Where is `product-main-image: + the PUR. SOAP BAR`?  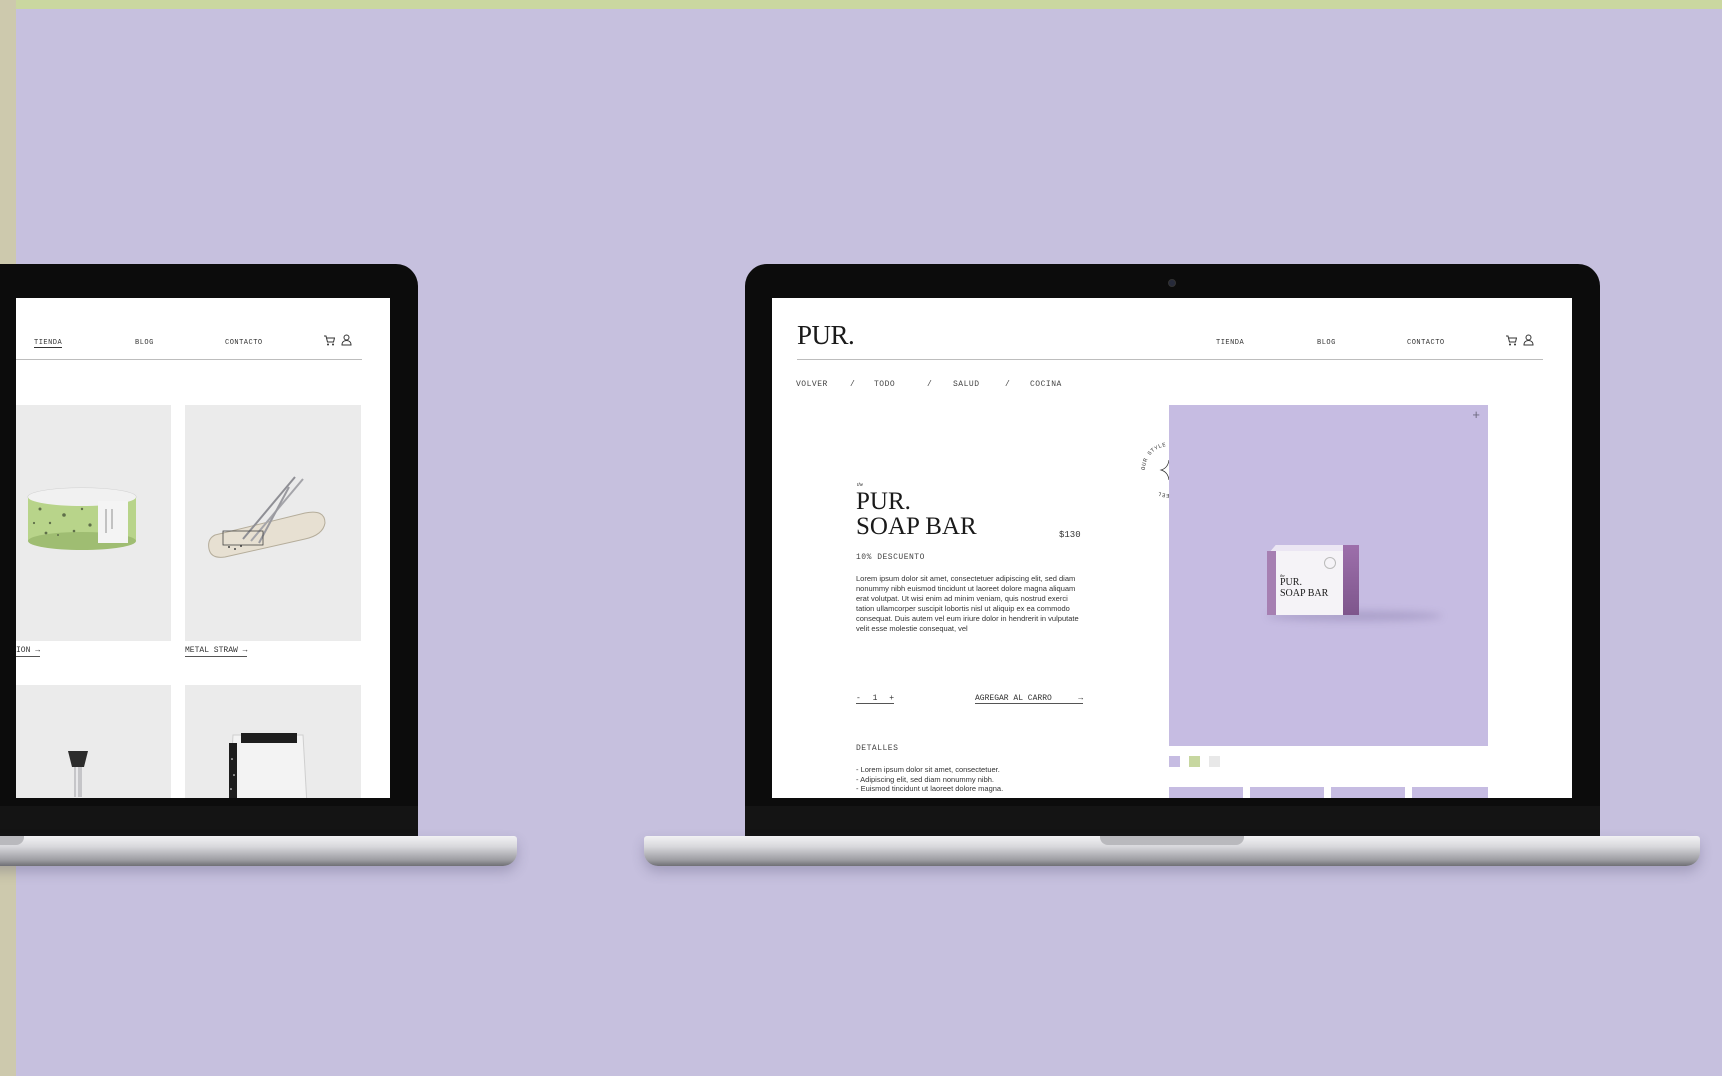 product-main-image: + the PUR. SOAP BAR is located at coordinates (1328, 575).